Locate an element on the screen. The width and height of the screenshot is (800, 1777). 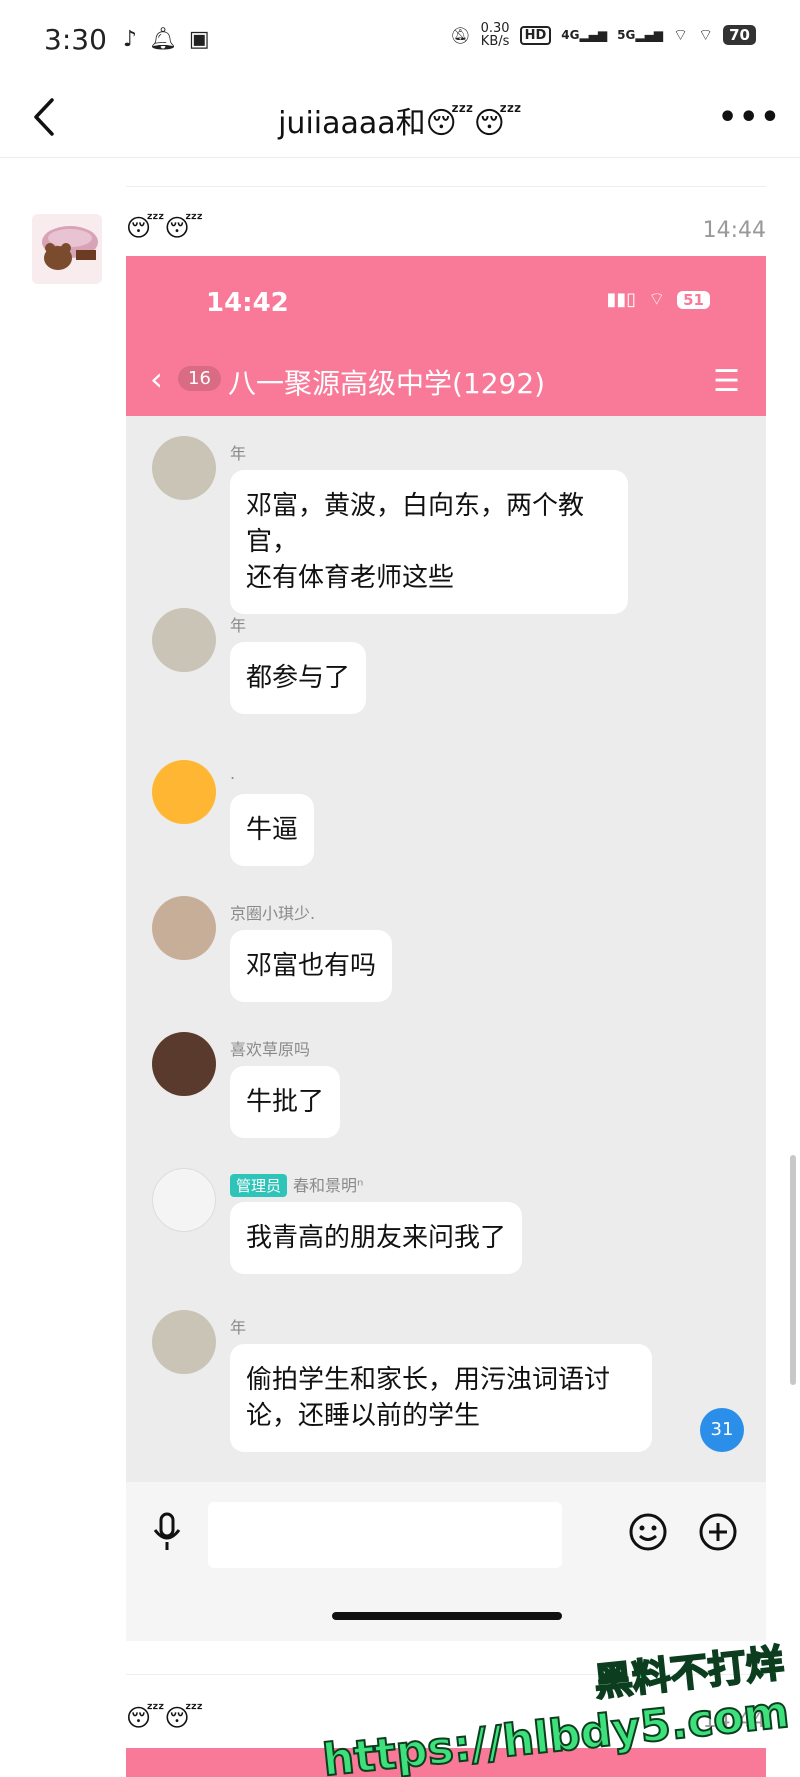
member-name: . is located at coordinates (233, 773).